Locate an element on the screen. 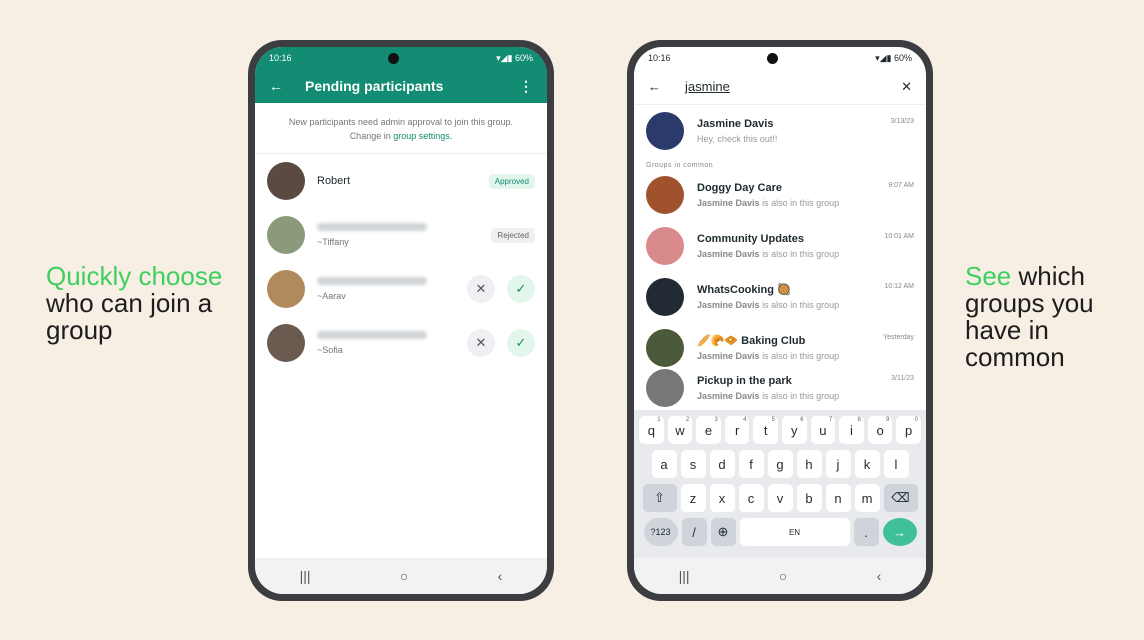 Image resolution: width=1144 pixels, height=640 pixels. enter-arrow-icon: → is located at coordinates (899, 532).